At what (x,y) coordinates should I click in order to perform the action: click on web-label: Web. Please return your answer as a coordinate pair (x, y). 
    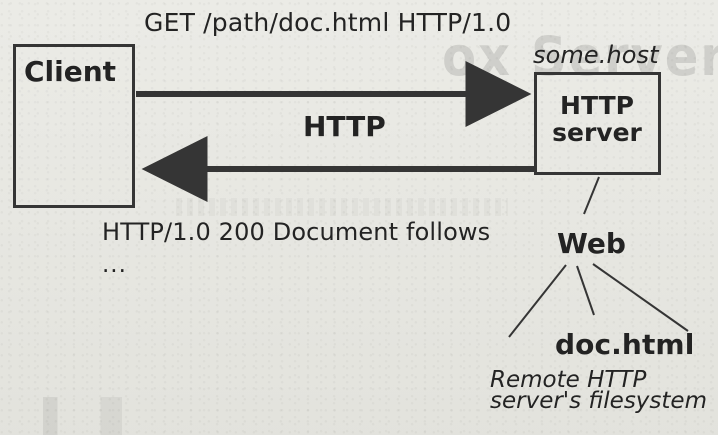
    Looking at the image, I should click on (591, 243).